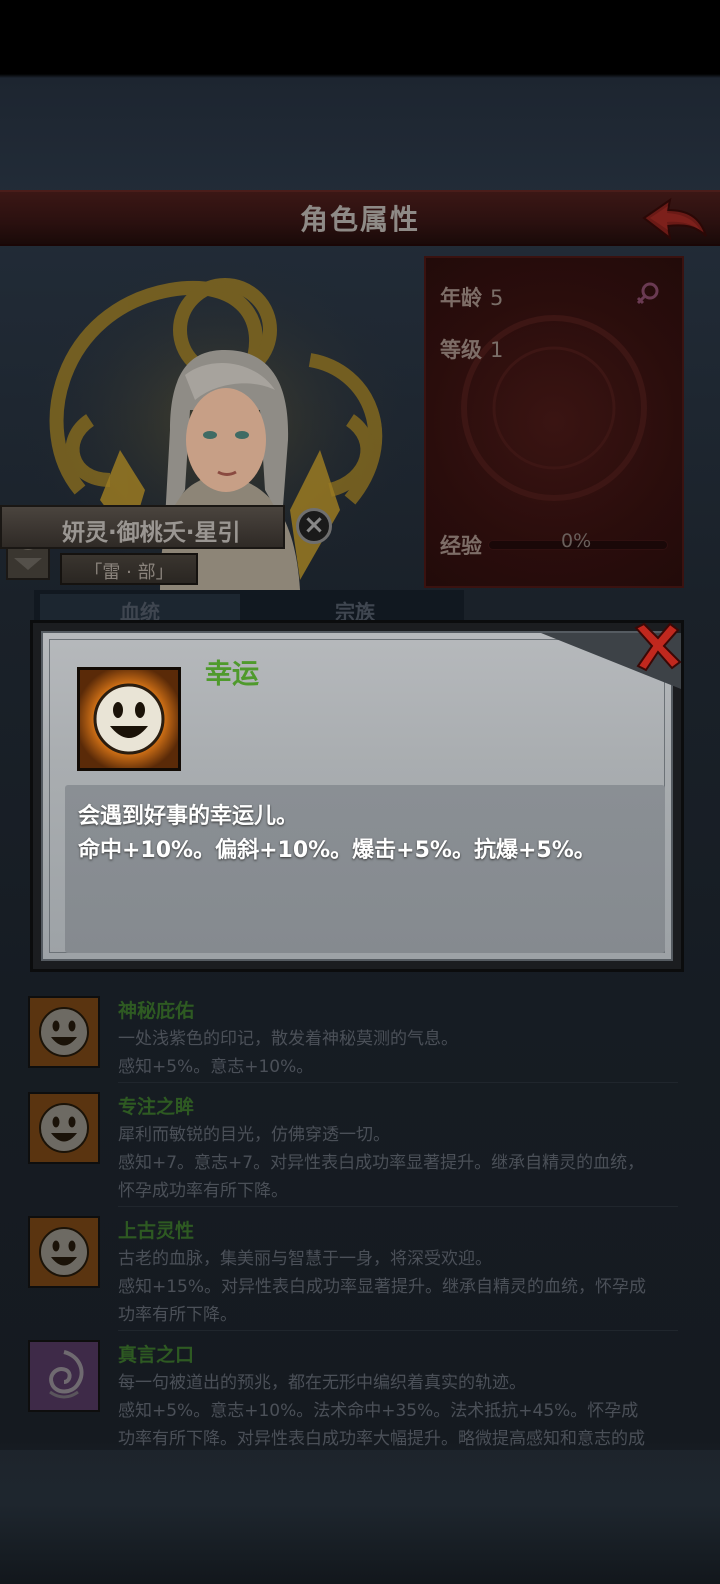 The image size is (720, 1584). I want to click on trait-line: 感知+7。意志+7。对异性表白成功率显著提升。继承自精灵的血统，, so click(381, 1163).